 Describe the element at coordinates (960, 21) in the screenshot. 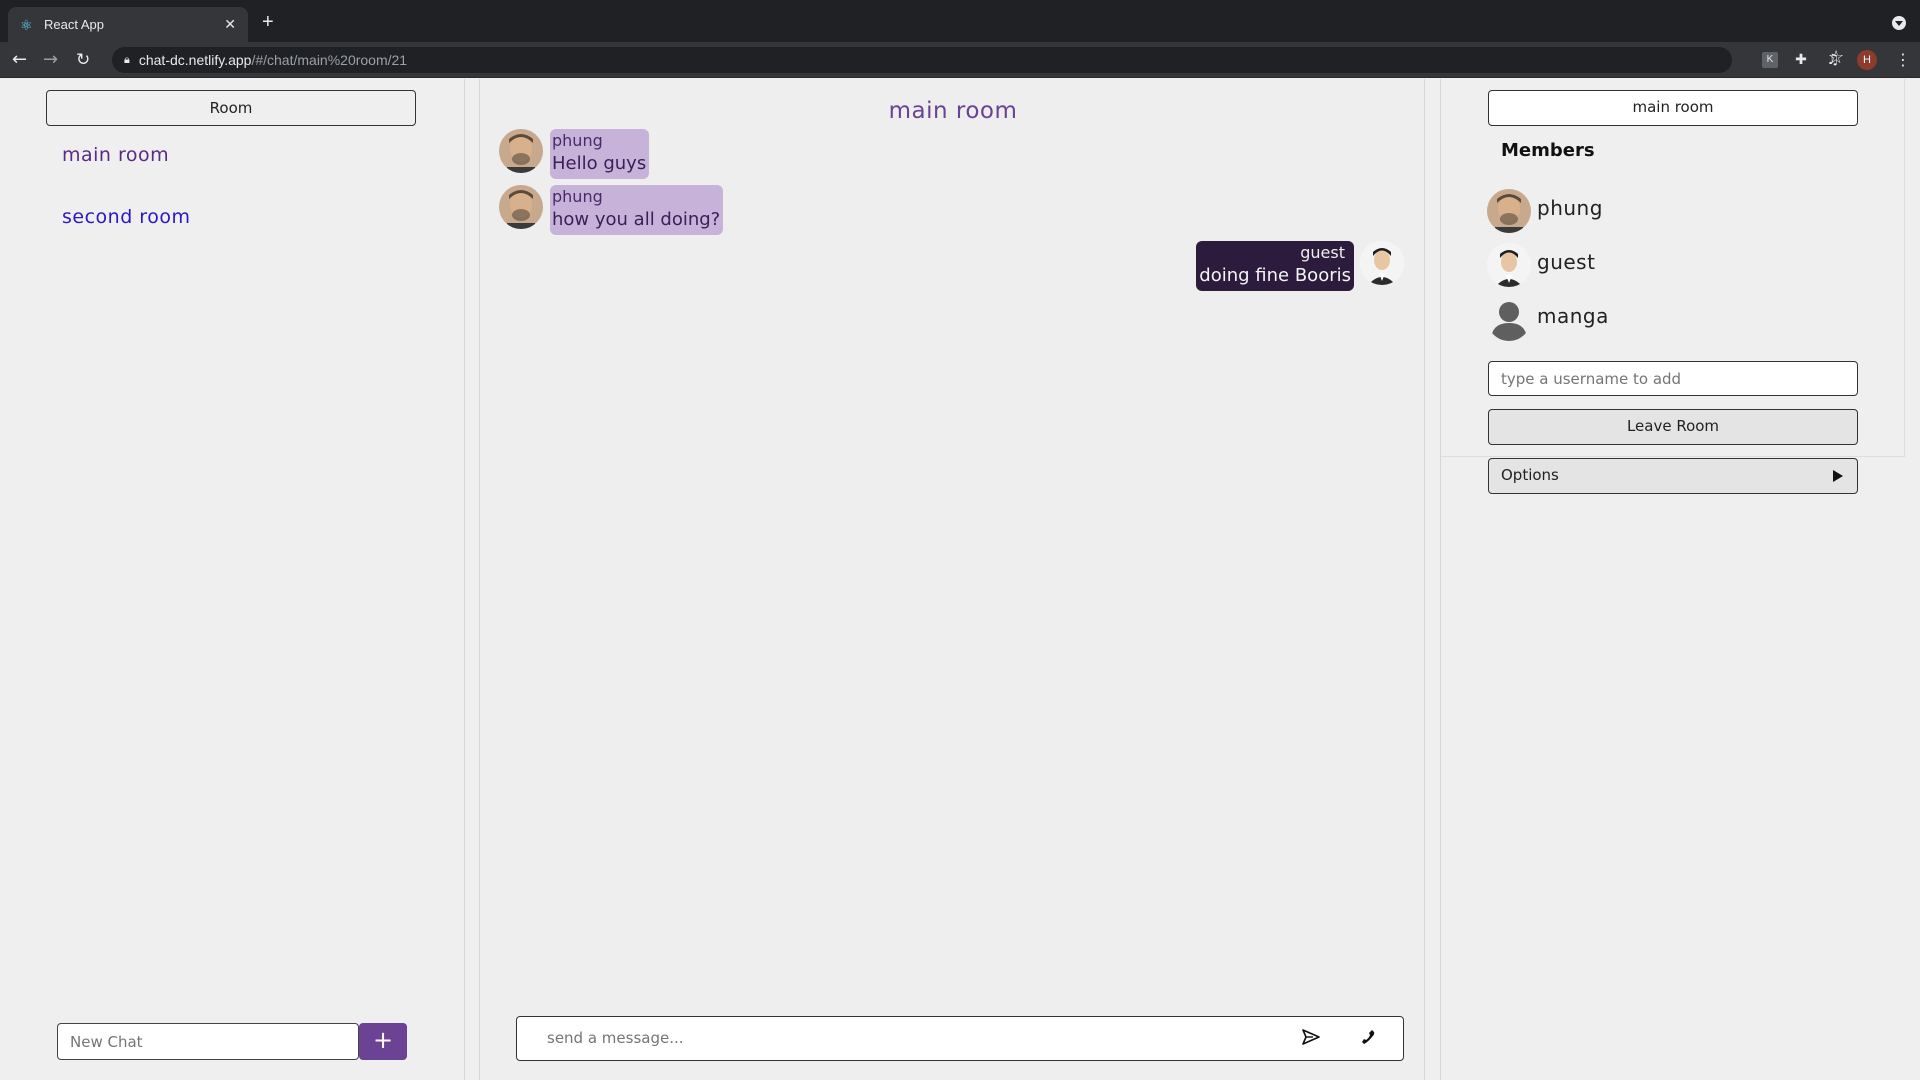

I see `browser-tab-strip: ⚛ React App ✕ +` at that location.